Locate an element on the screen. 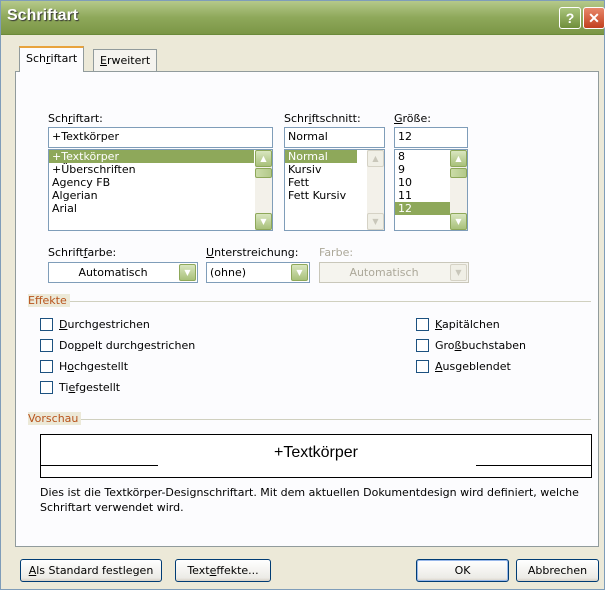 The image size is (605, 590). list-item: +Textkörper is located at coordinates (151, 156).